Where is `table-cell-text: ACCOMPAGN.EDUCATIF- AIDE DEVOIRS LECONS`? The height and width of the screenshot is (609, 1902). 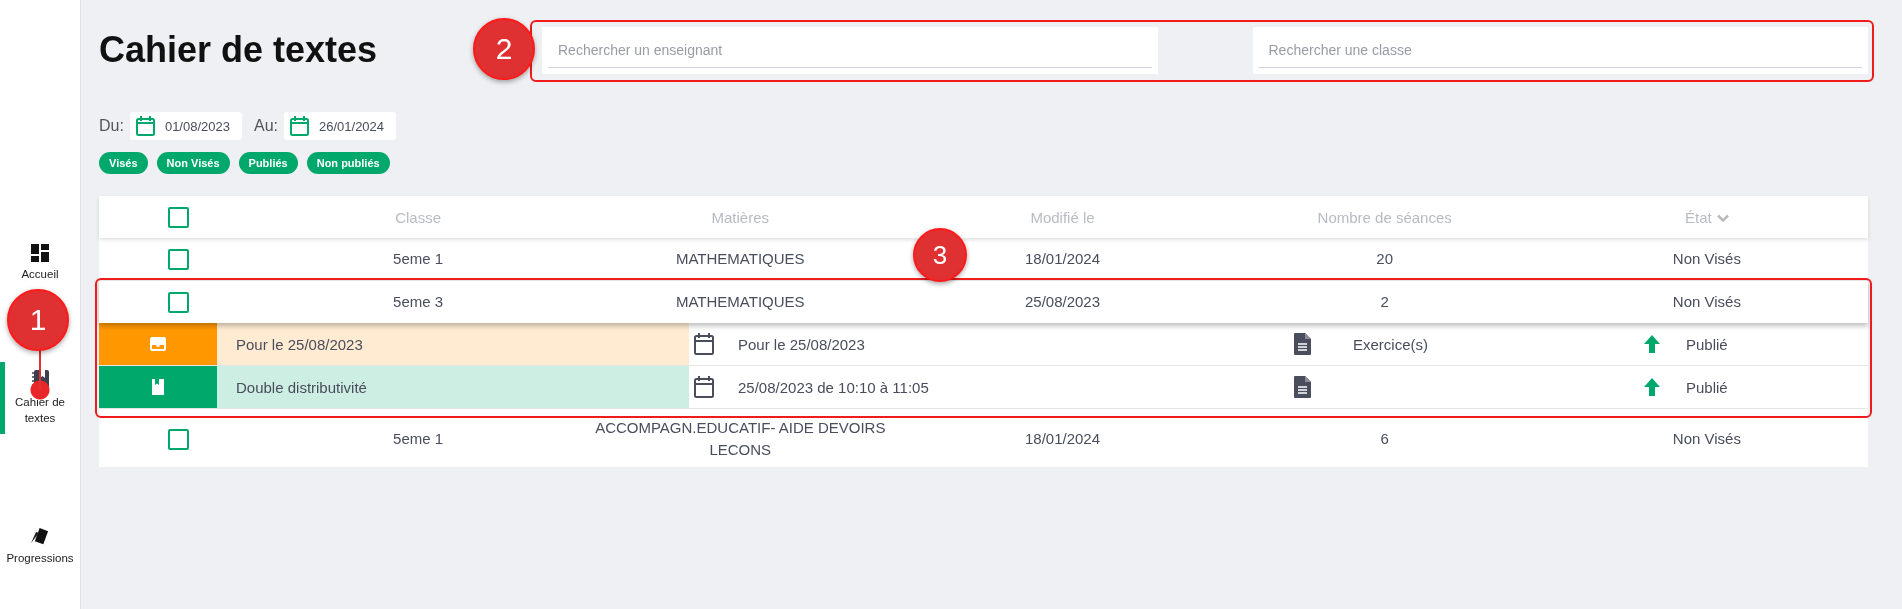
table-cell-text: ACCOMPAGN.EDUCATIF- AIDE DEVOIRS LECONS is located at coordinates (740, 439).